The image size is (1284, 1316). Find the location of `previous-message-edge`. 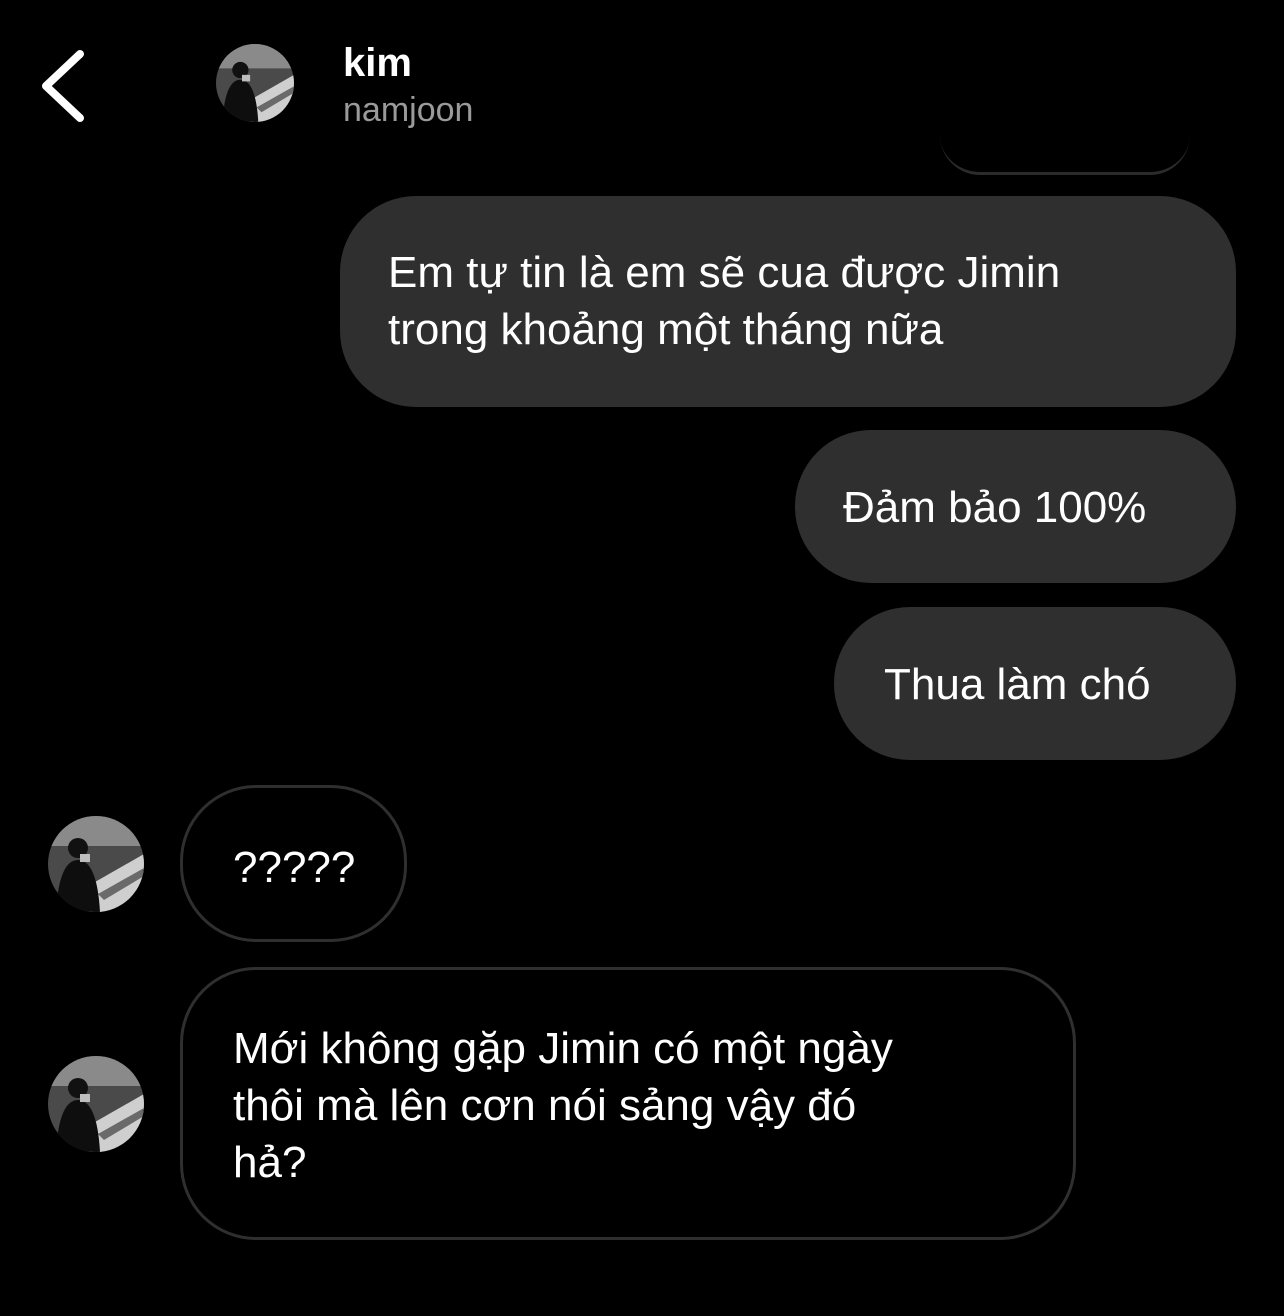

previous-message-edge is located at coordinates (1065, 152).